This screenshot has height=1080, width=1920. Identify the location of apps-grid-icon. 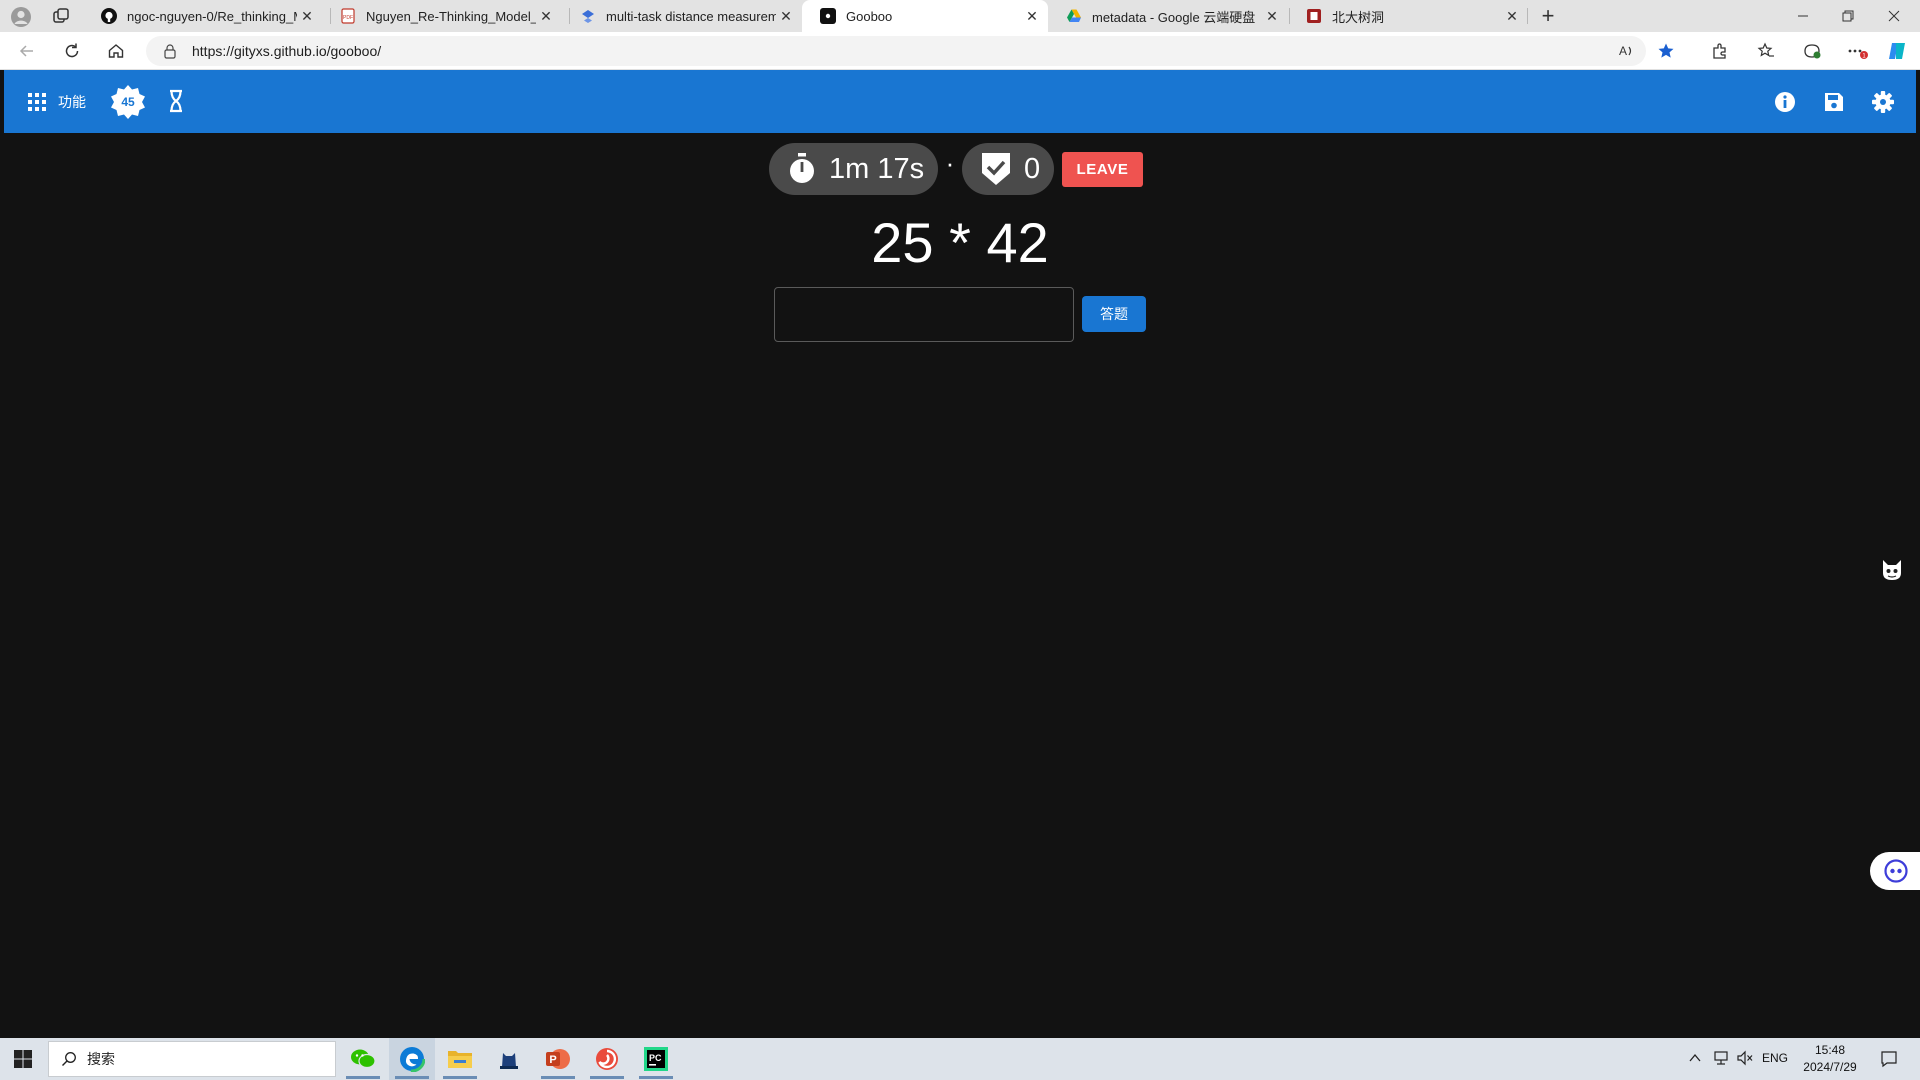
(37, 102).